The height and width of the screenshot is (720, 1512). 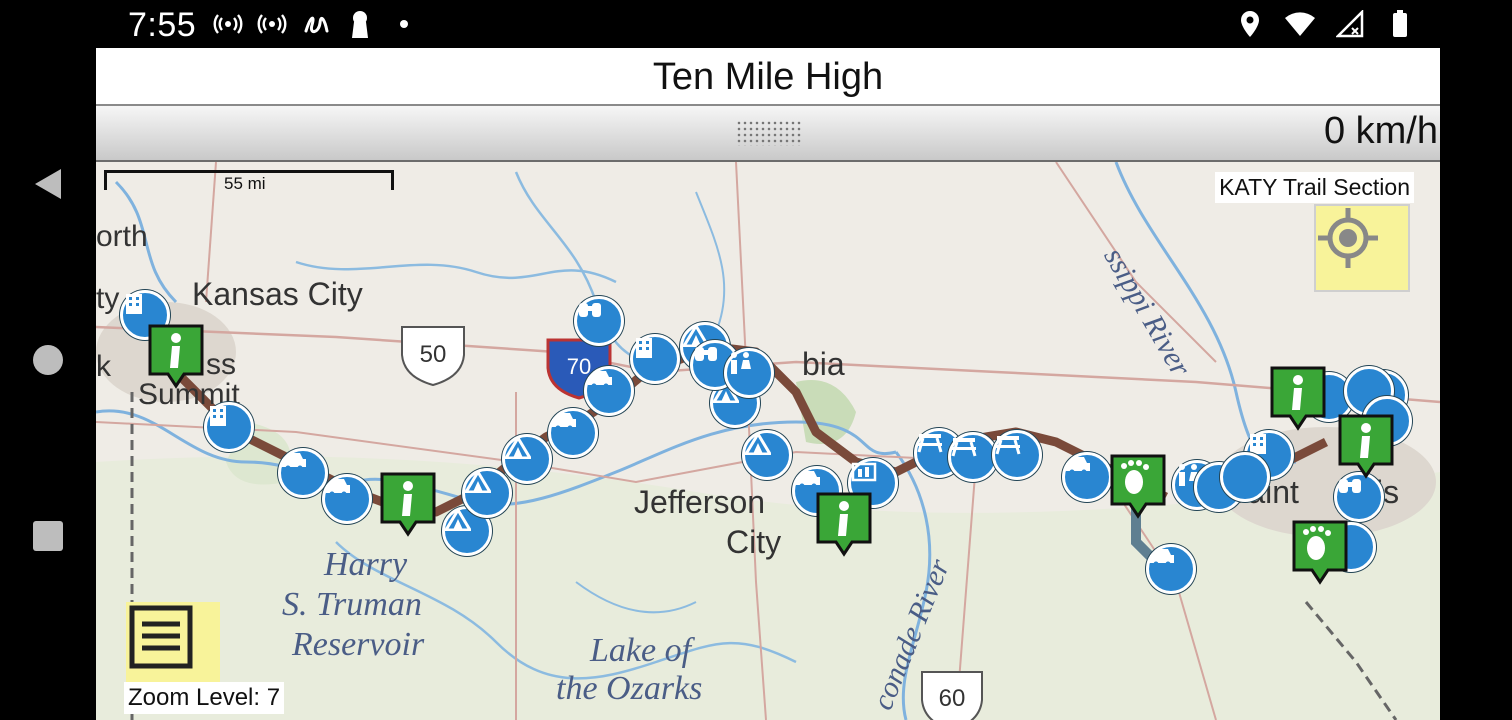 I want to click on place-label-kansas-city: Kansas City, so click(x=277, y=294).